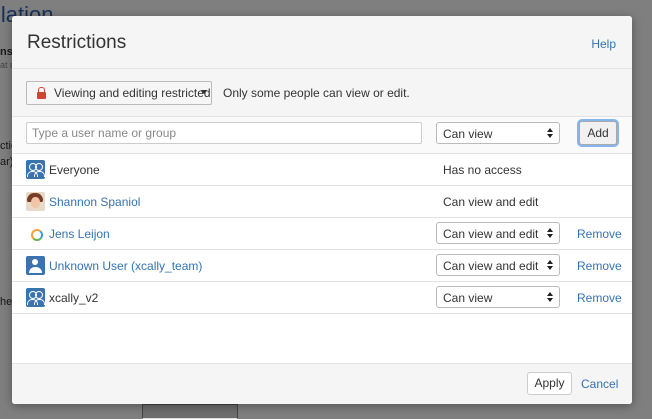 The width and height of the screenshot is (652, 419). I want to click on user-photo-icon, so click(35, 201).